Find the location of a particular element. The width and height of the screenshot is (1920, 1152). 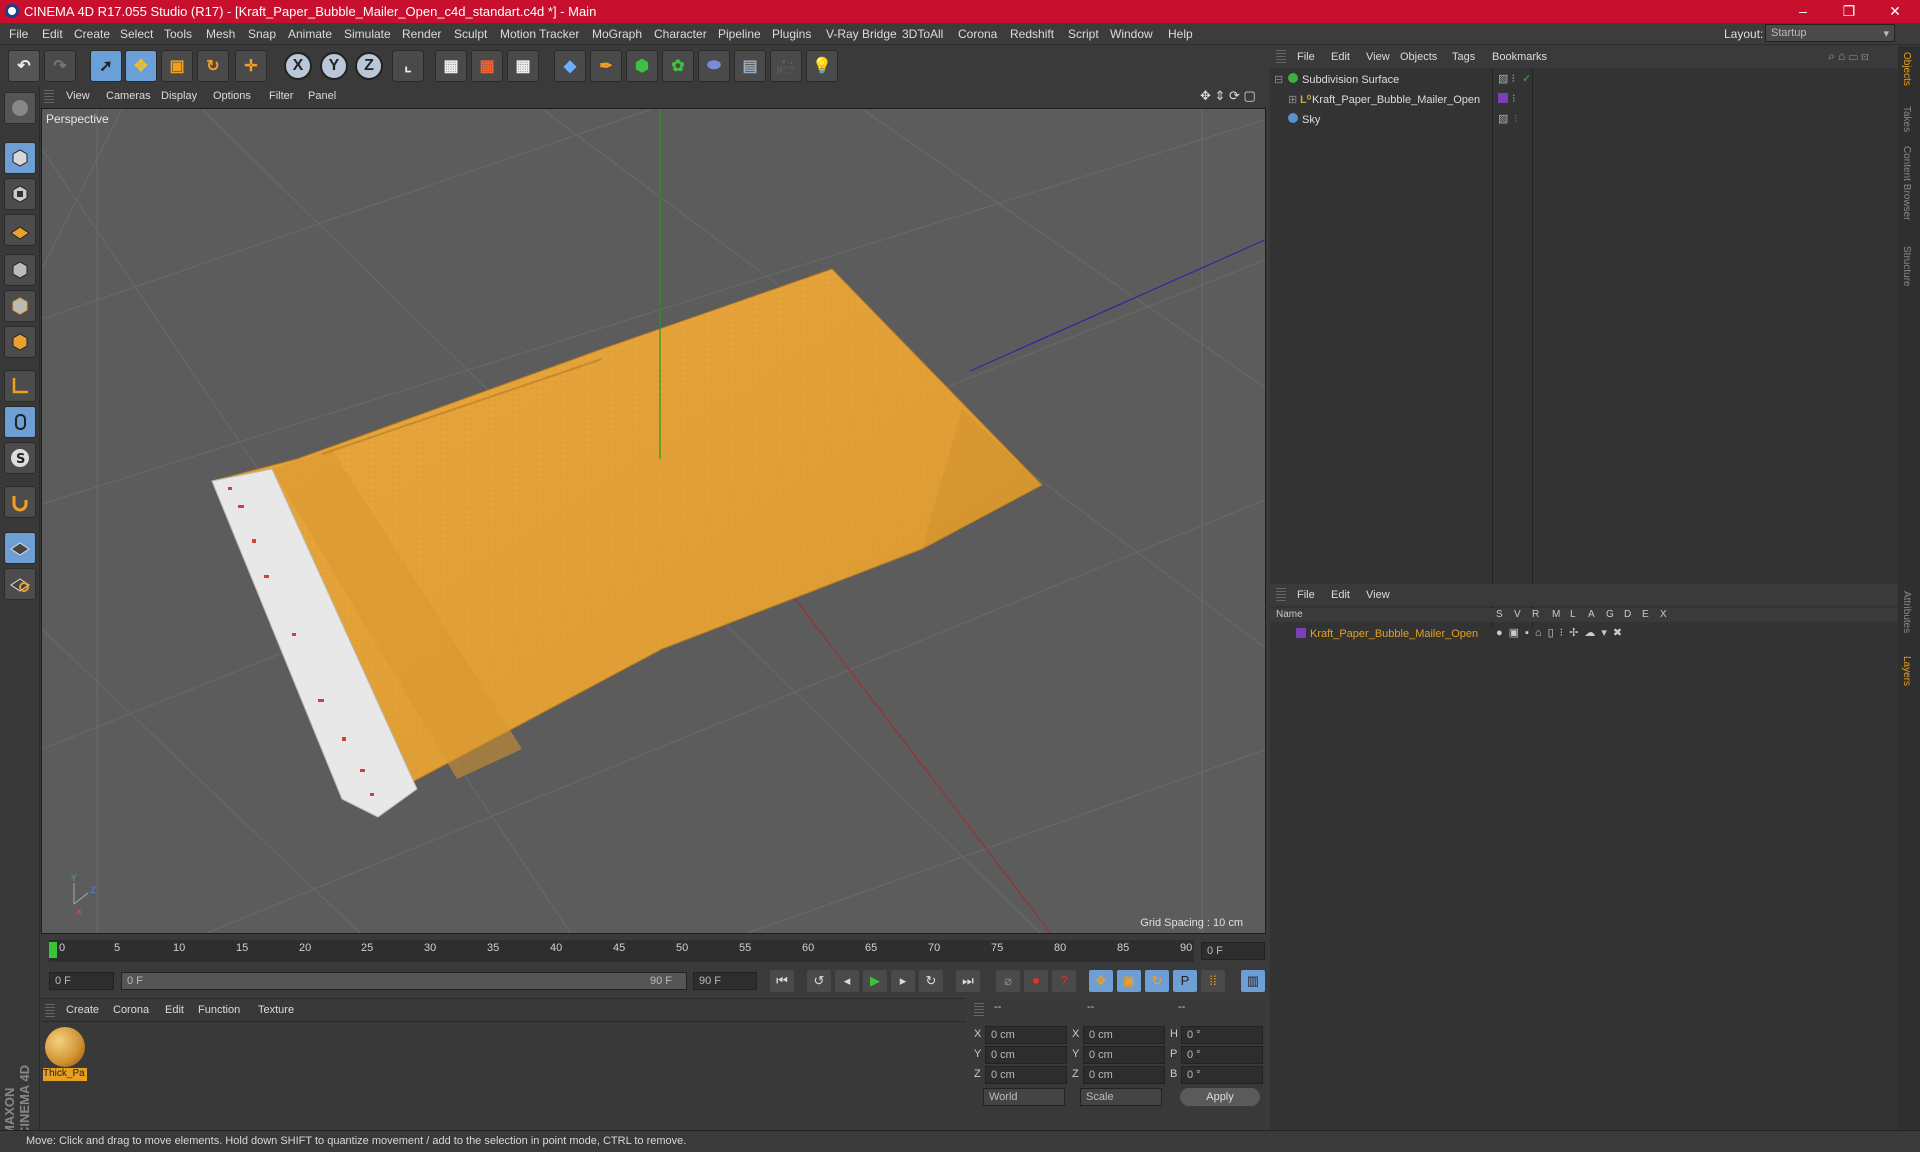

record-icon: ⏺ is located at coordinates (1036, 981).